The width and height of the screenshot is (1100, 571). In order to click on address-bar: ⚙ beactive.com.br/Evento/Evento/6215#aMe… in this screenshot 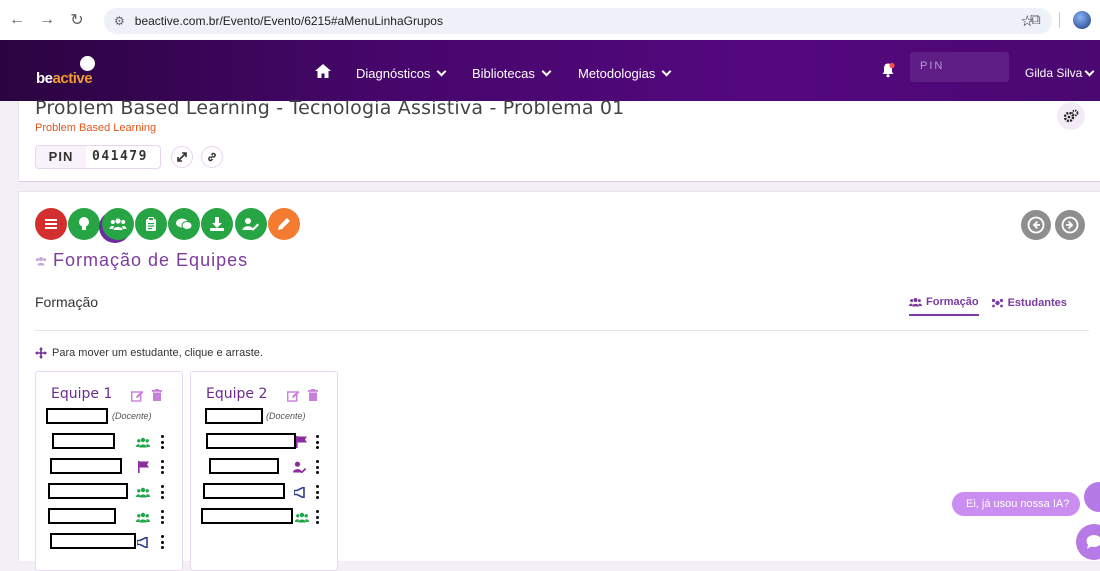, I will do `click(578, 21)`.